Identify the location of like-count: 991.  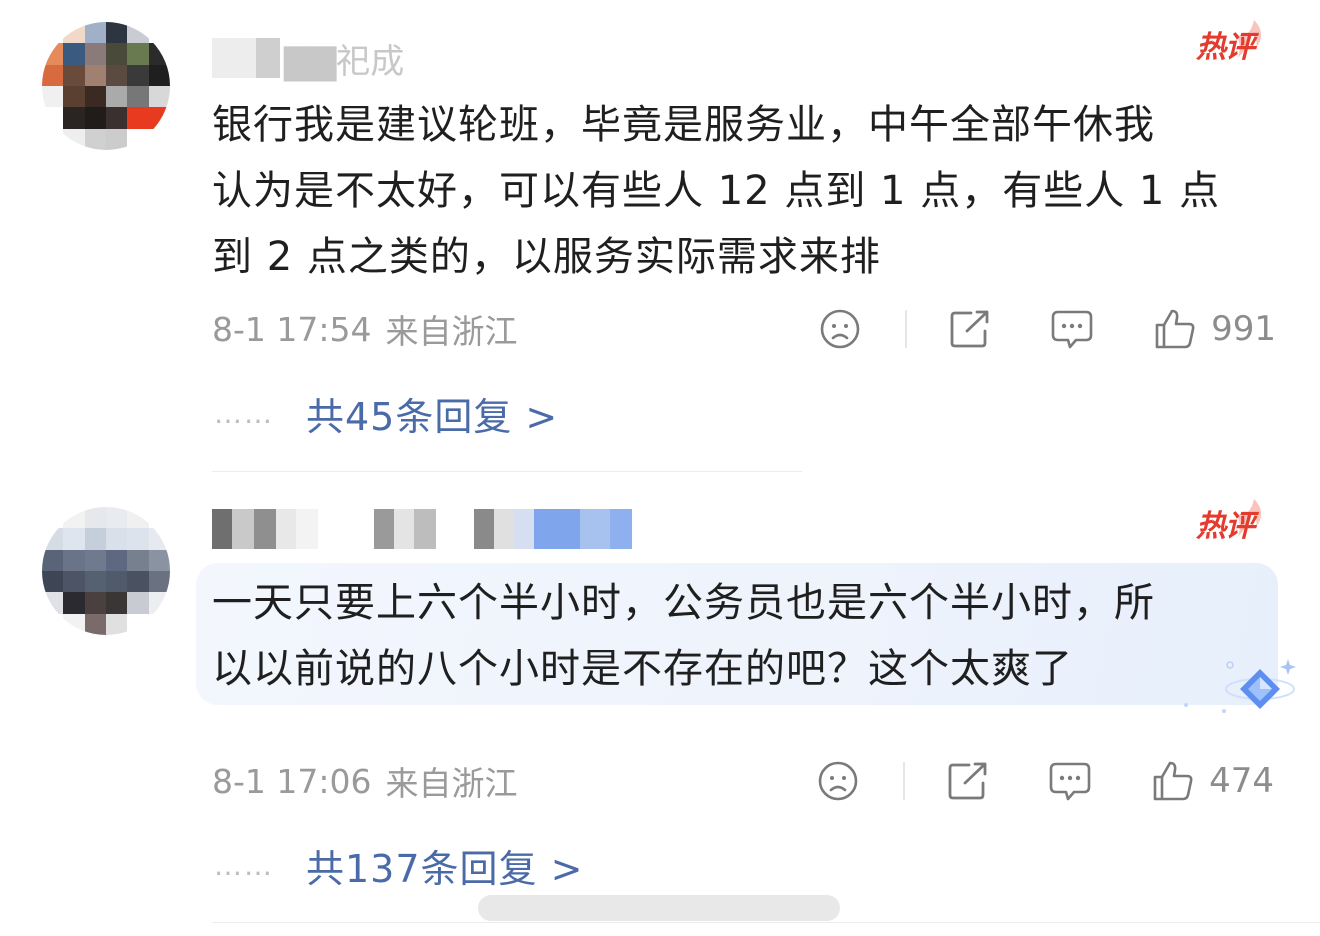
(1243, 329).